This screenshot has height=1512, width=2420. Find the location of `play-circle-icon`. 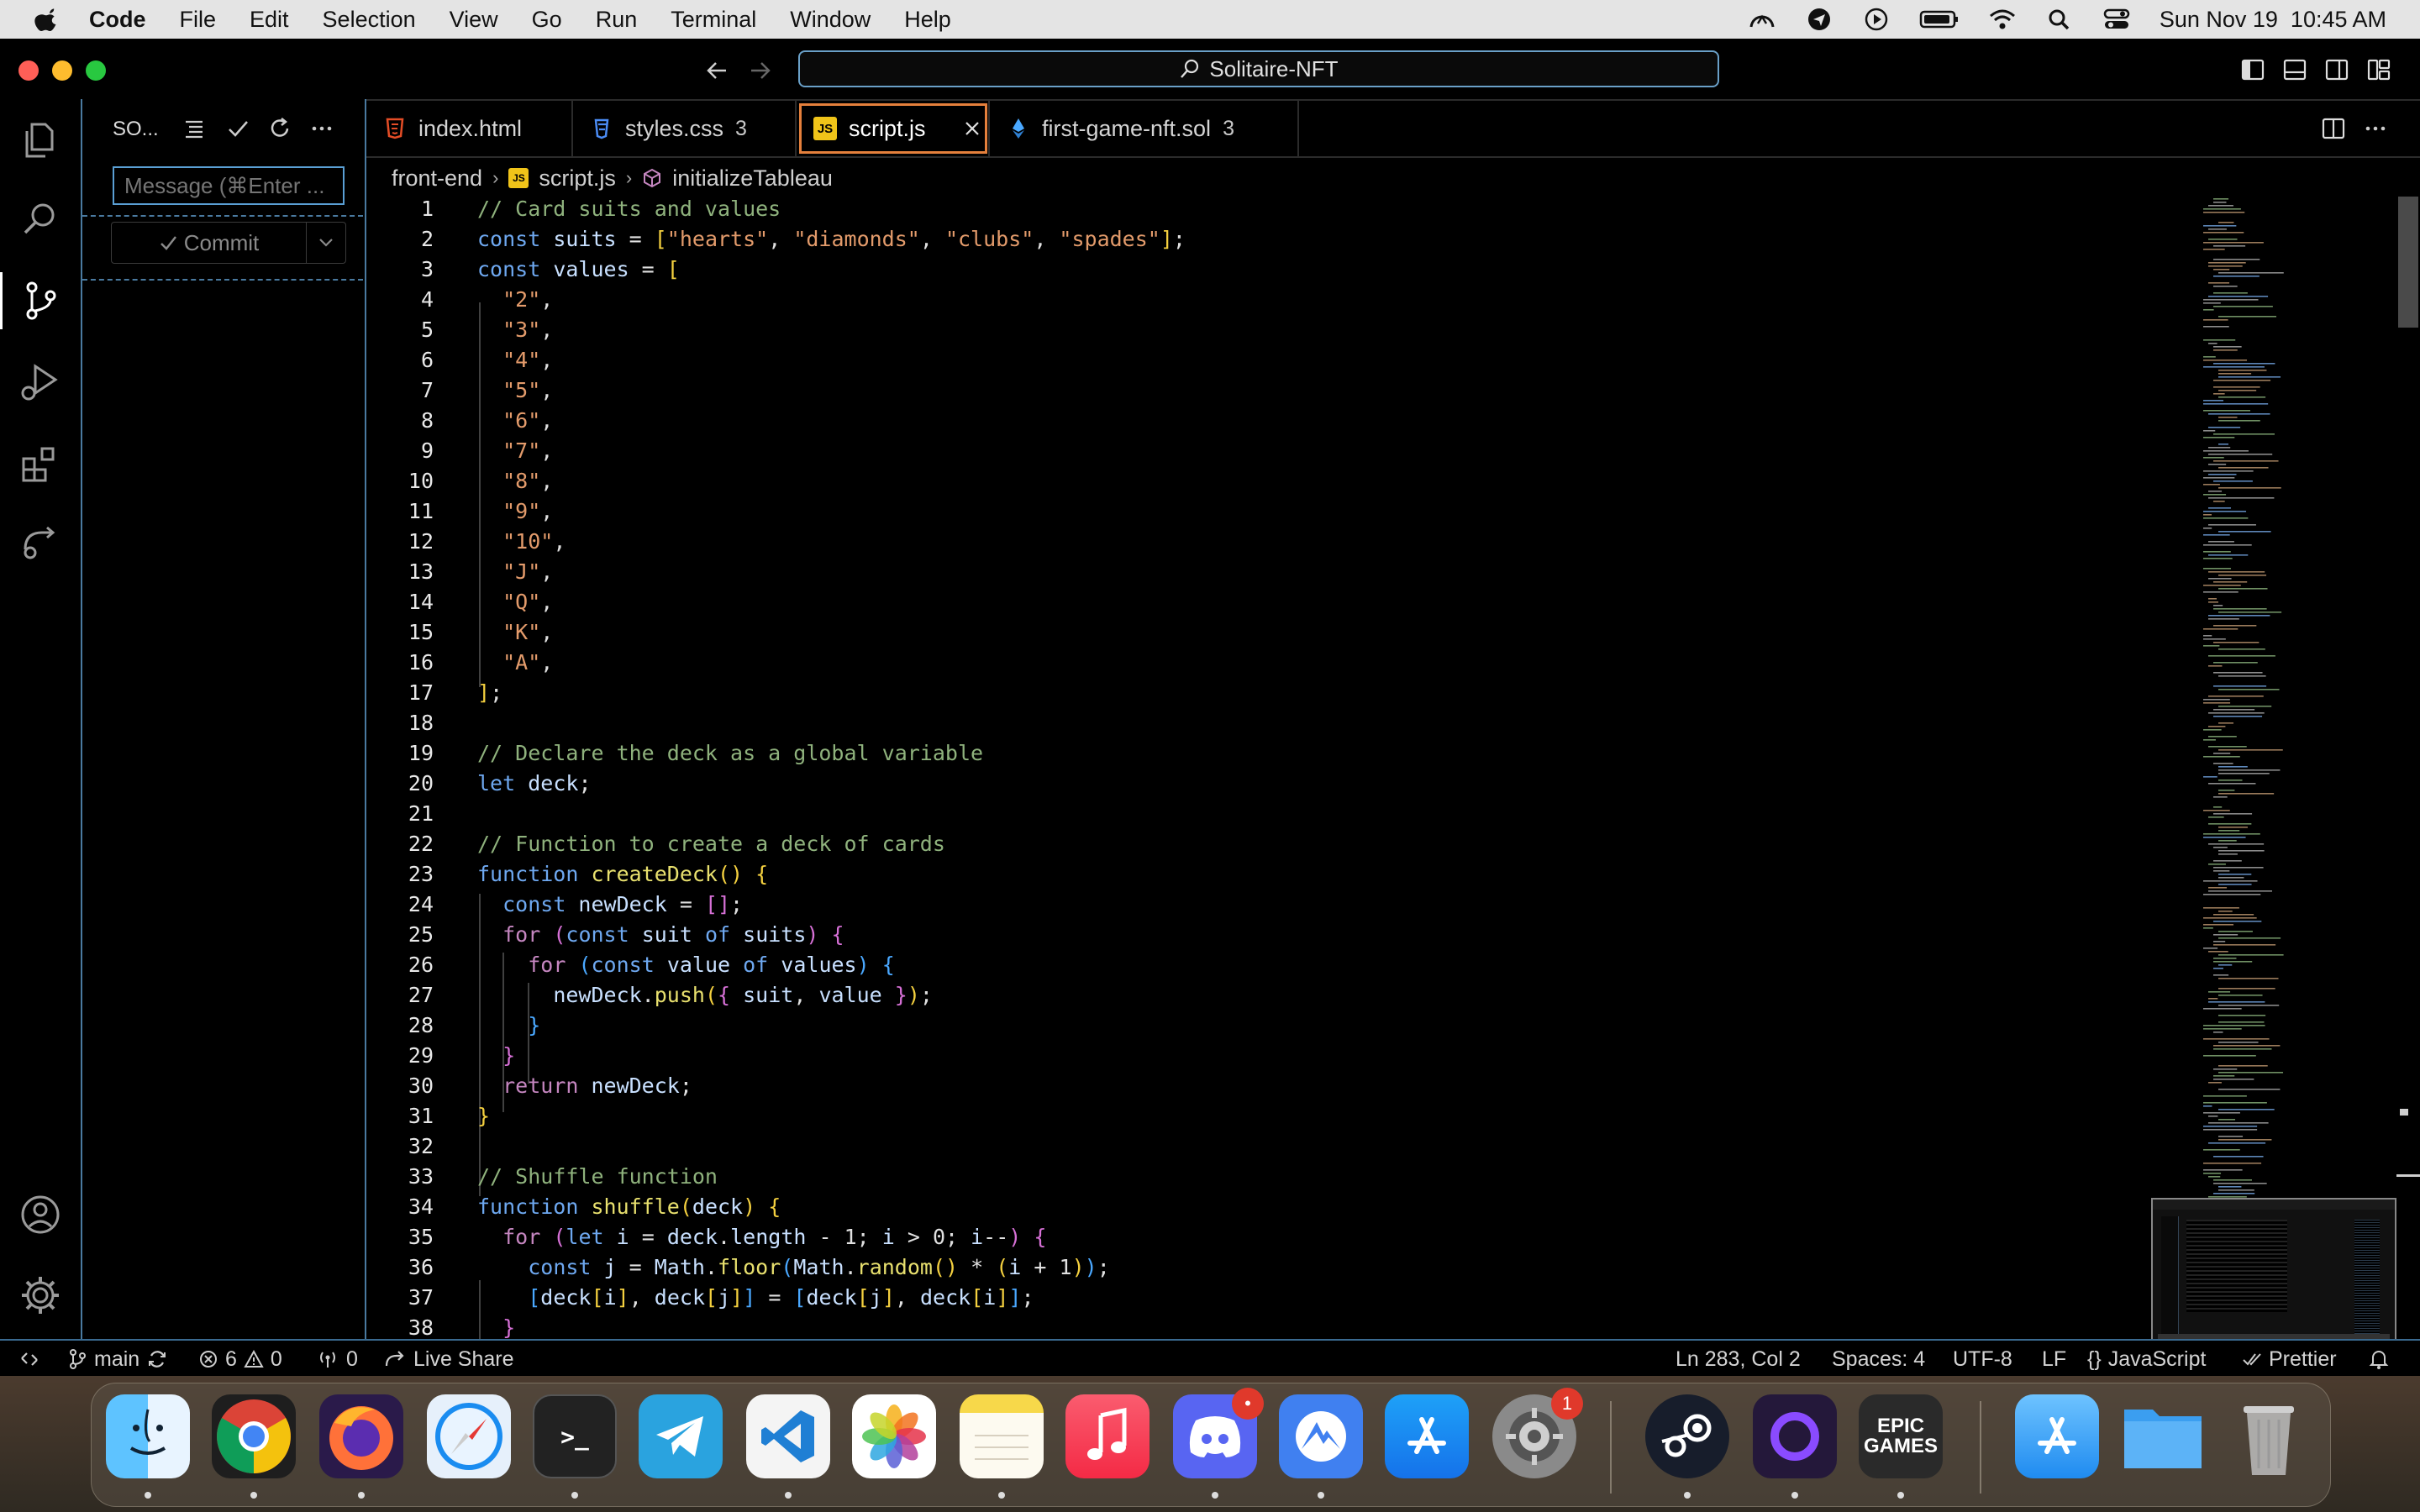

play-circle-icon is located at coordinates (1876, 19).